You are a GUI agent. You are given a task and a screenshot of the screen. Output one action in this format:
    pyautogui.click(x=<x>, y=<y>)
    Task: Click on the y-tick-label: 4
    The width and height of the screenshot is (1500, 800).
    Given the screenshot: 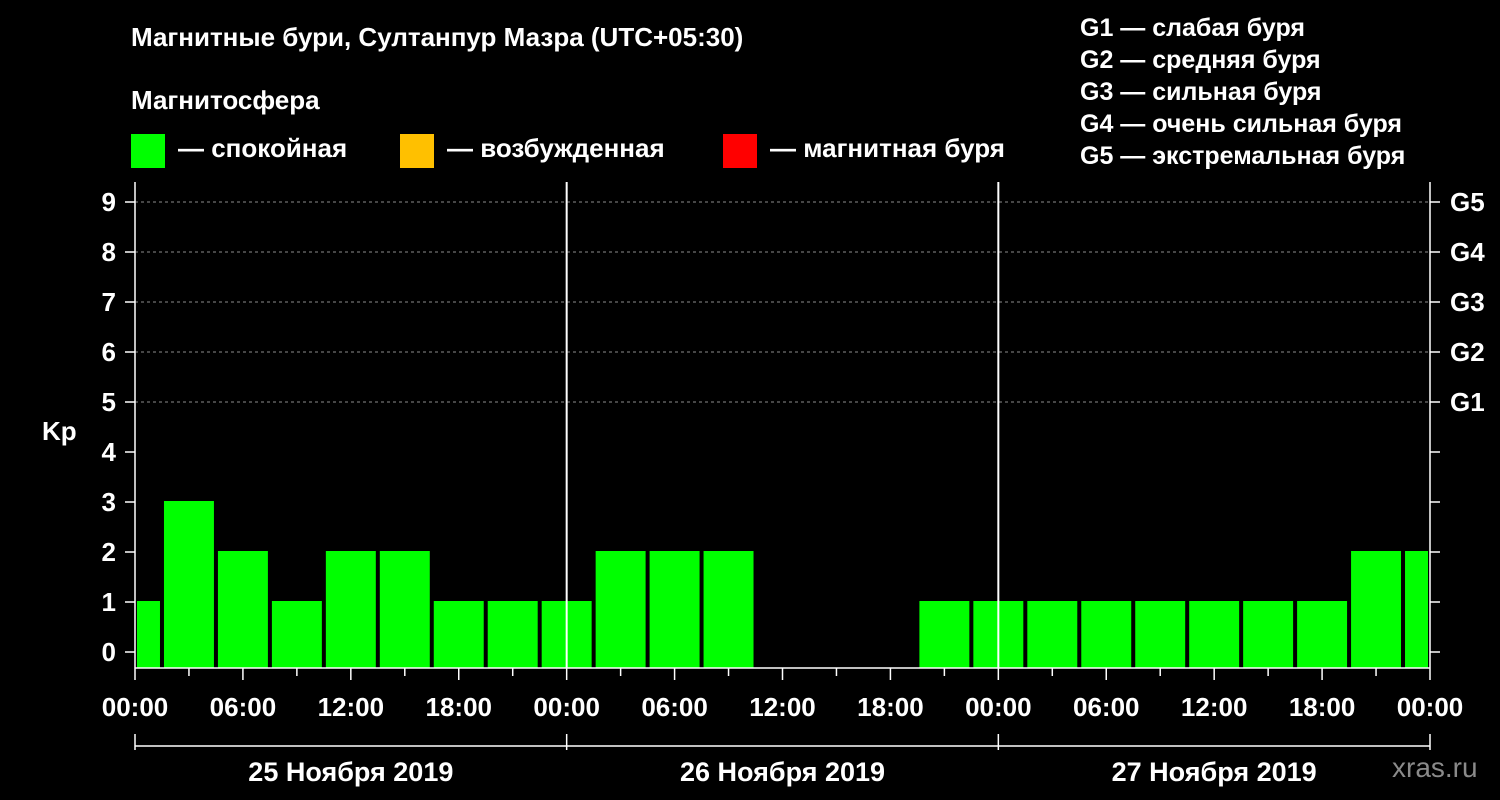 What is the action you would take?
    pyautogui.click(x=109, y=452)
    